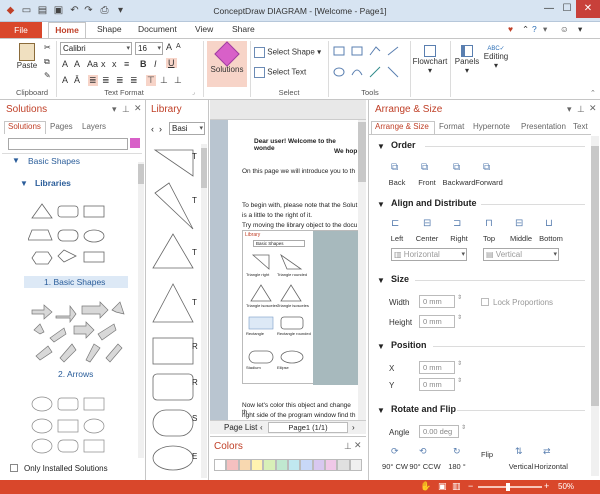 The image size is (600, 494). What do you see at coordinates (489, 223) in the screenshot?
I see `align-top-icon: ⊓` at bounding box center [489, 223].